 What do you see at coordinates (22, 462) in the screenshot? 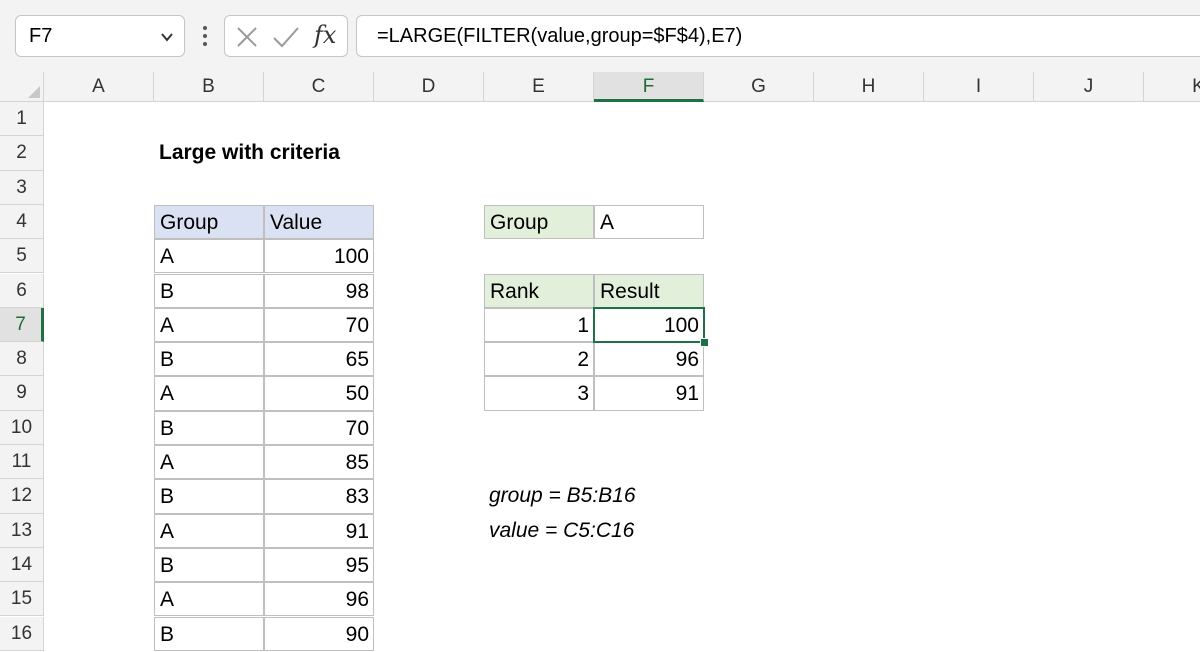
I see `row-header-11: 11` at bounding box center [22, 462].